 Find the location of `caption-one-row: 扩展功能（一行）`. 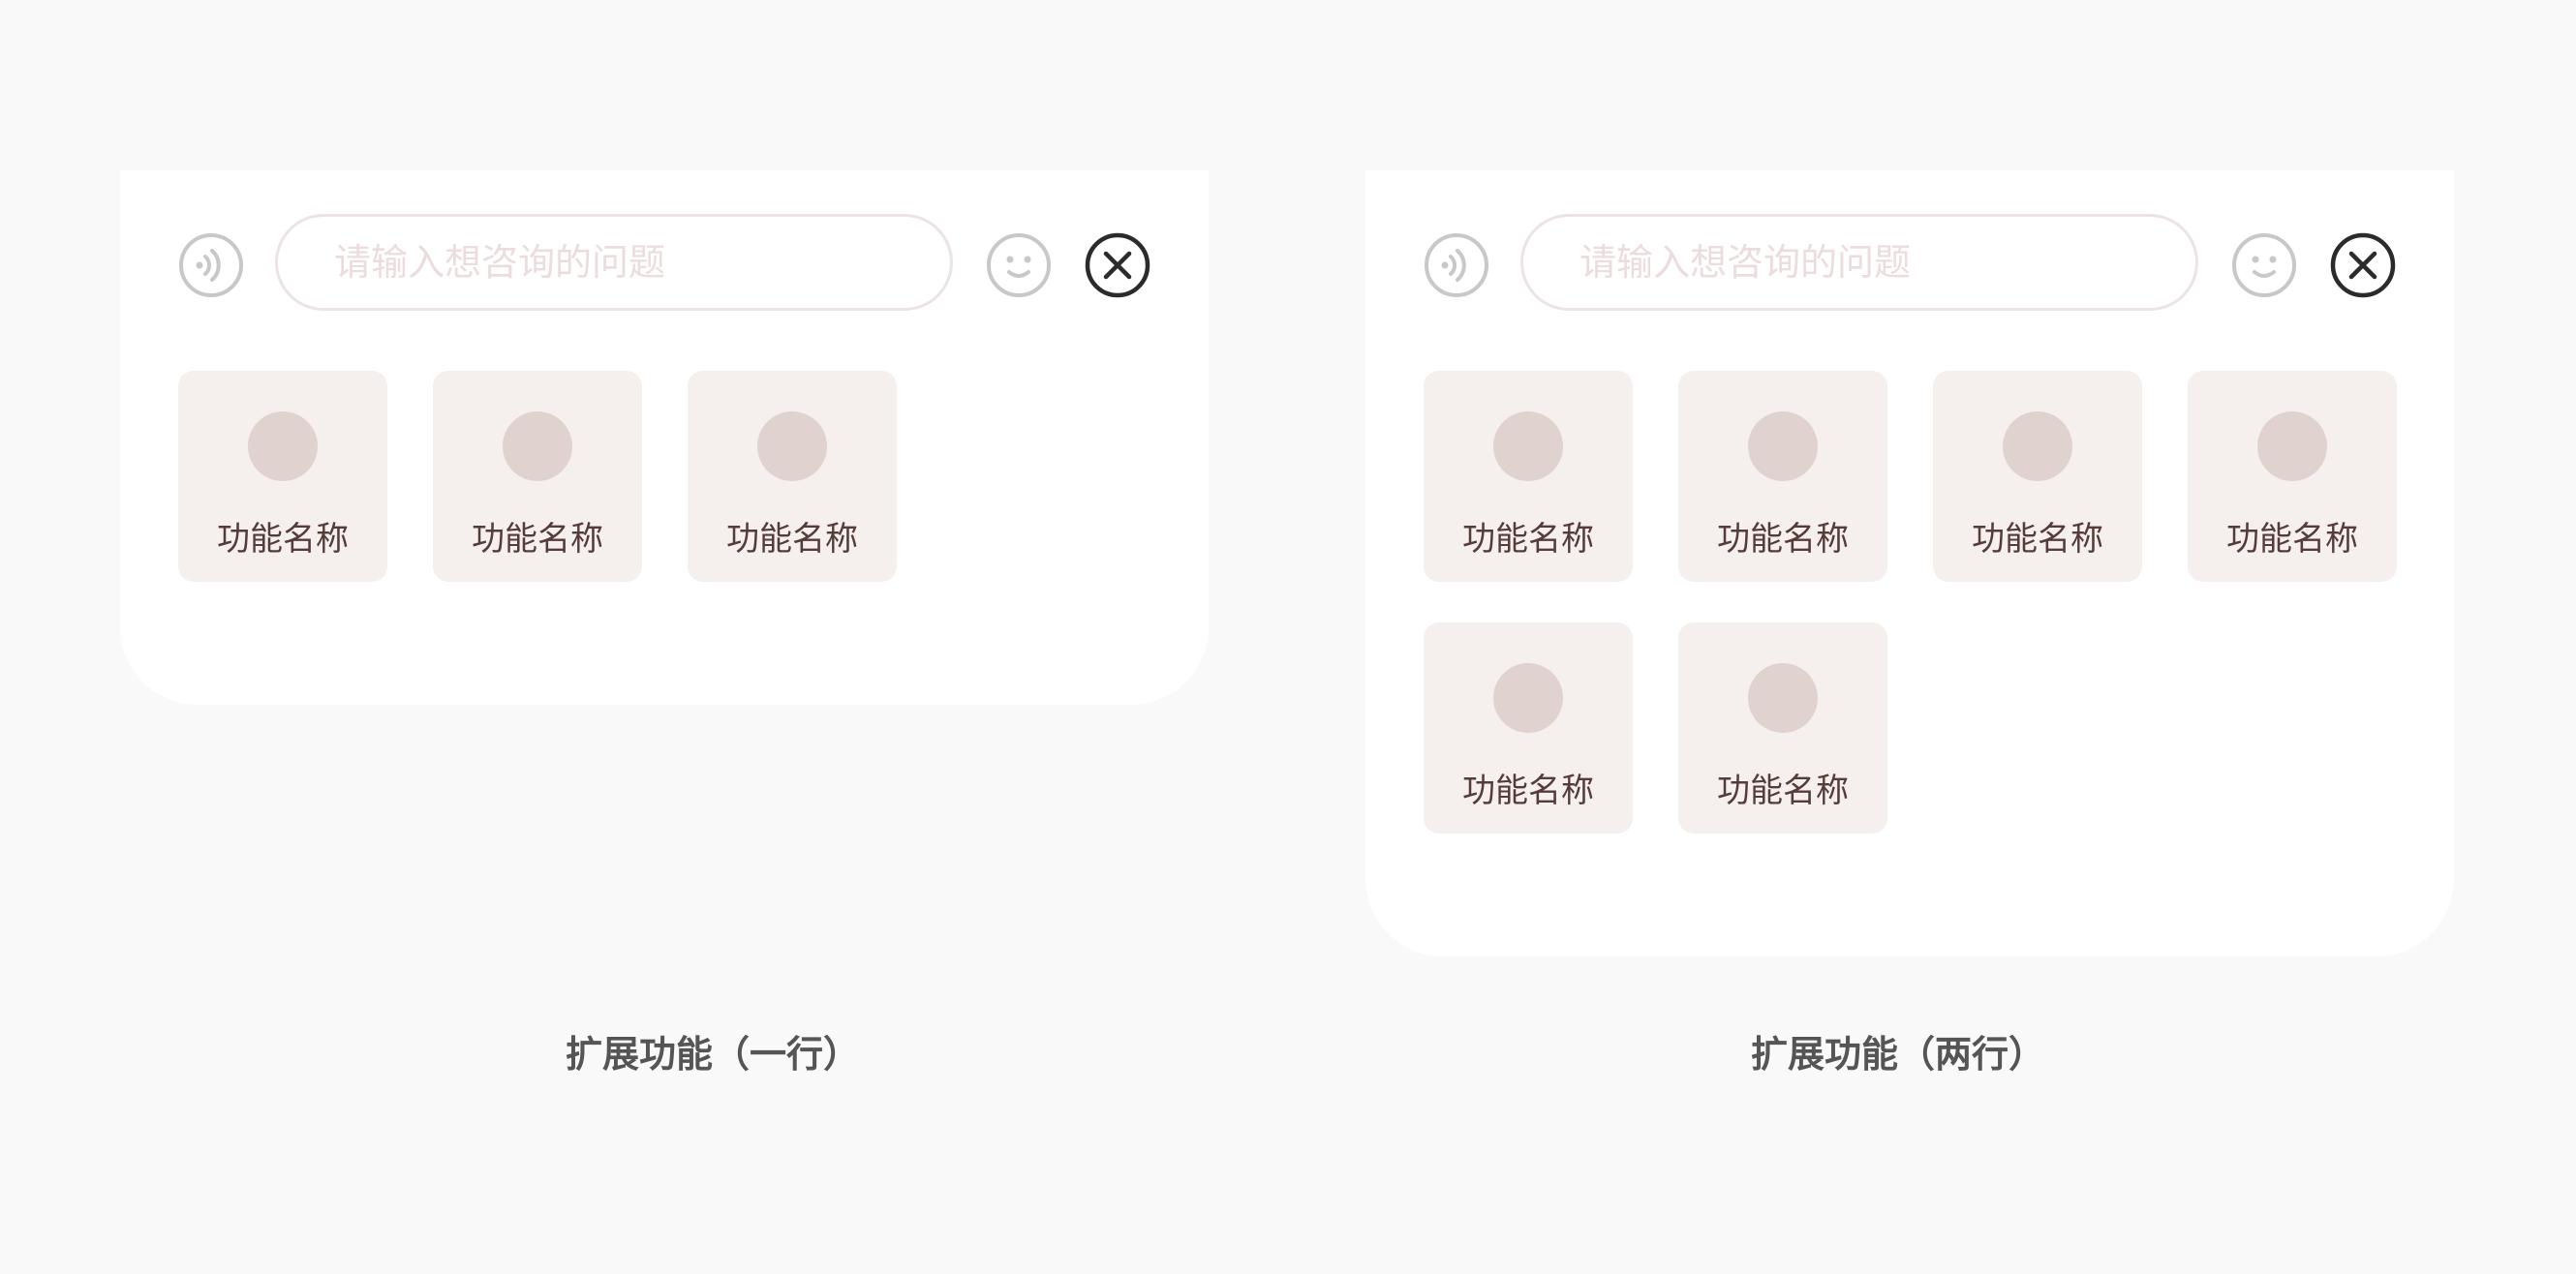

caption-one-row: 扩展功能（一行） is located at coordinates (712, 1054).